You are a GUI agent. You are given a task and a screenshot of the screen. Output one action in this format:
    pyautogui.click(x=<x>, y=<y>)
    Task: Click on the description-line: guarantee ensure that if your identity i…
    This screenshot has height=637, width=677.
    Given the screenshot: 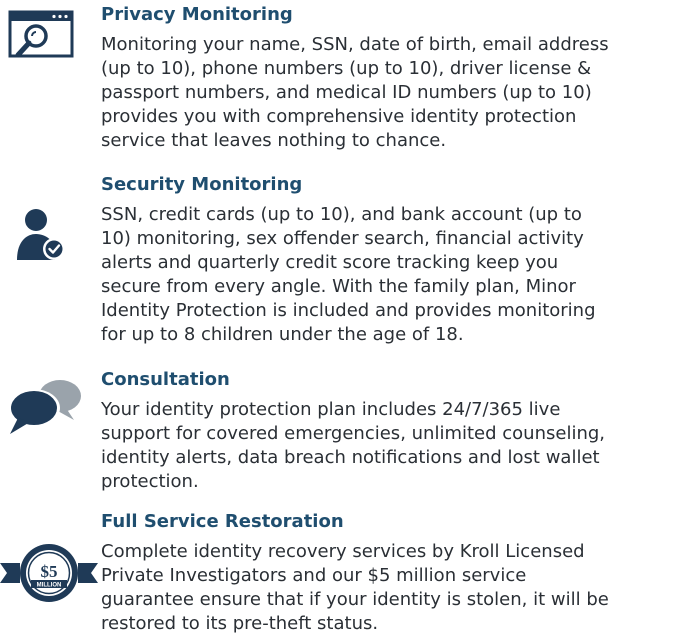 What is the action you would take?
    pyautogui.click(x=355, y=599)
    